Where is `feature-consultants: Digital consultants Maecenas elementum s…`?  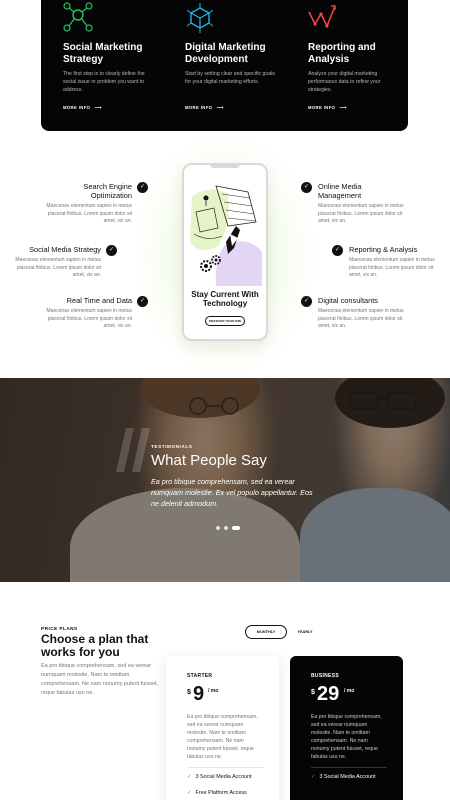
feature-consultants: Digital consultants Maecenas elementum s… is located at coordinates (366, 313).